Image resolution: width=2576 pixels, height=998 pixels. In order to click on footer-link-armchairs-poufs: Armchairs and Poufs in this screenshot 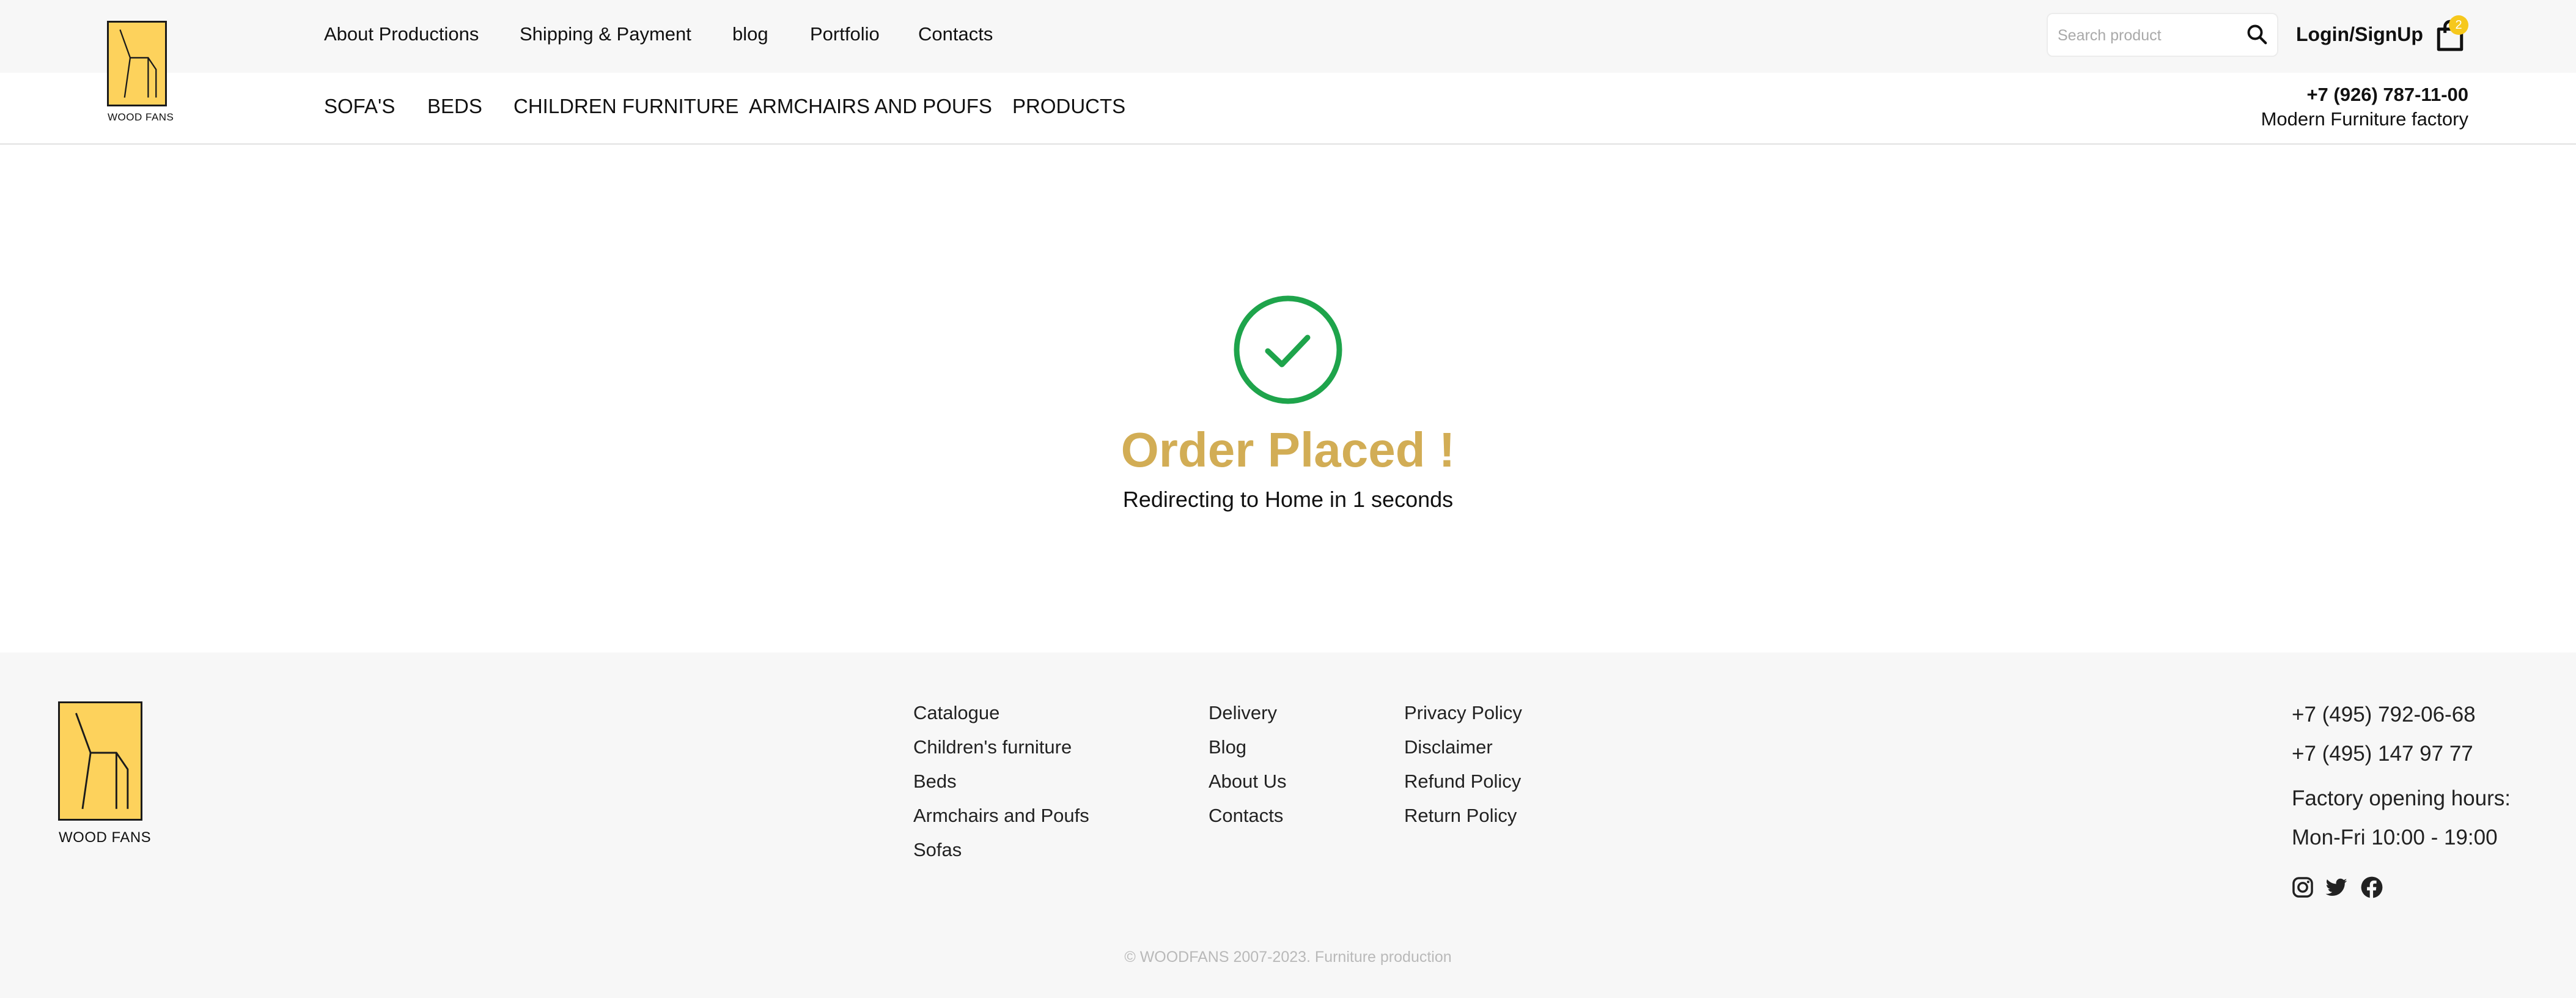, I will do `click(1001, 816)`.